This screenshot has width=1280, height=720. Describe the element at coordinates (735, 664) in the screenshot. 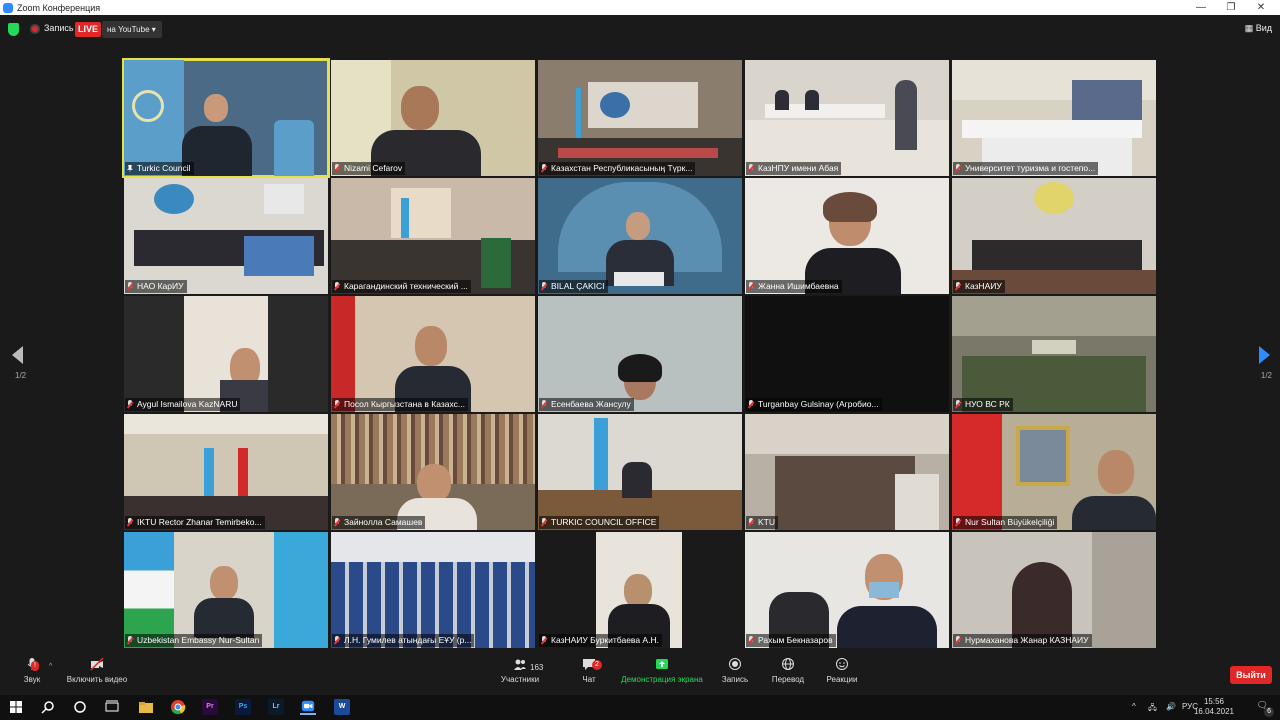

I see `record-icon` at that location.